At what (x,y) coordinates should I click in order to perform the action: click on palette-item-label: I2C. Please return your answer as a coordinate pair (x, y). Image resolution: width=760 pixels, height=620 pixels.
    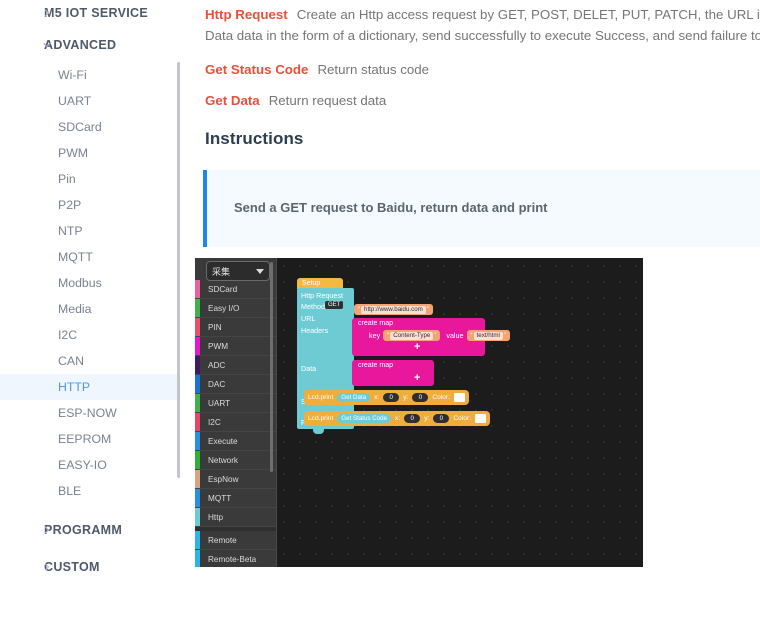
    Looking at the image, I should click on (214, 422).